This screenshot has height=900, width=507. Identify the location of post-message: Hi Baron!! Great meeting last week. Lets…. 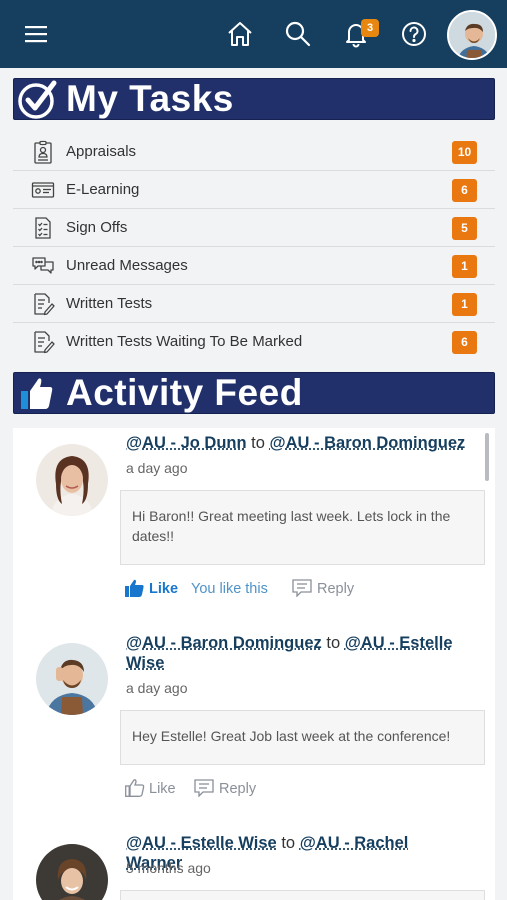
(302, 527).